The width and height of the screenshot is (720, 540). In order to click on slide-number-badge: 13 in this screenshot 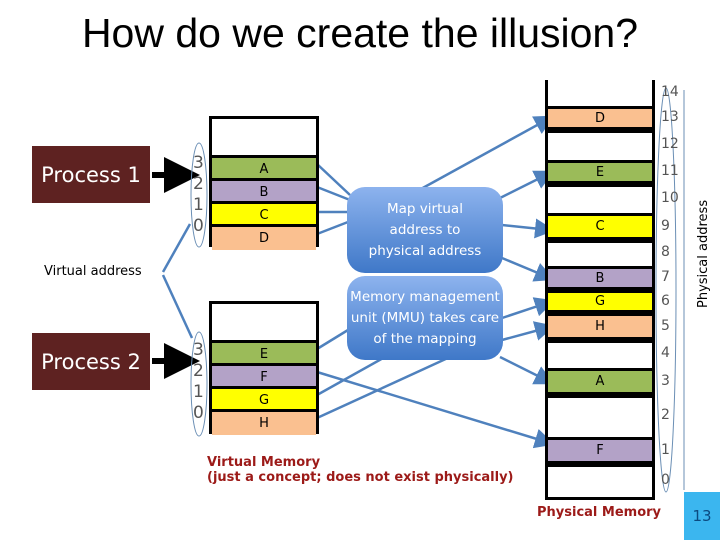, I will do `click(702, 516)`.